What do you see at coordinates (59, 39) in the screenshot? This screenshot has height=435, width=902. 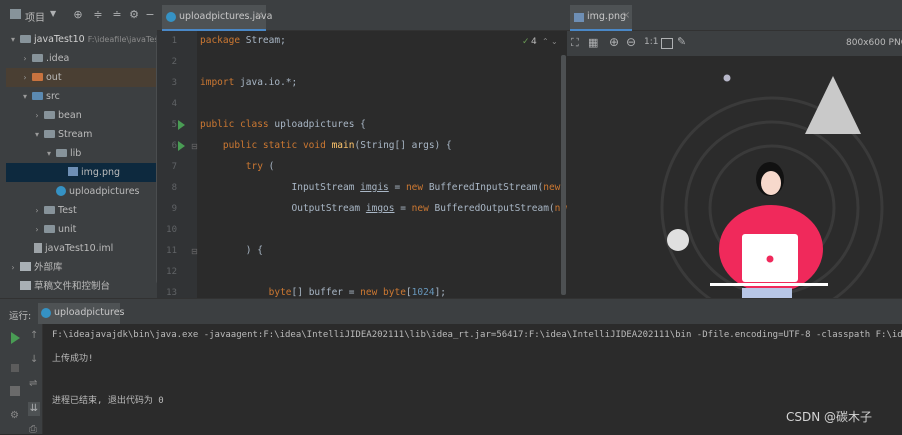 I see `tree-item-label: javaTest10` at bounding box center [59, 39].